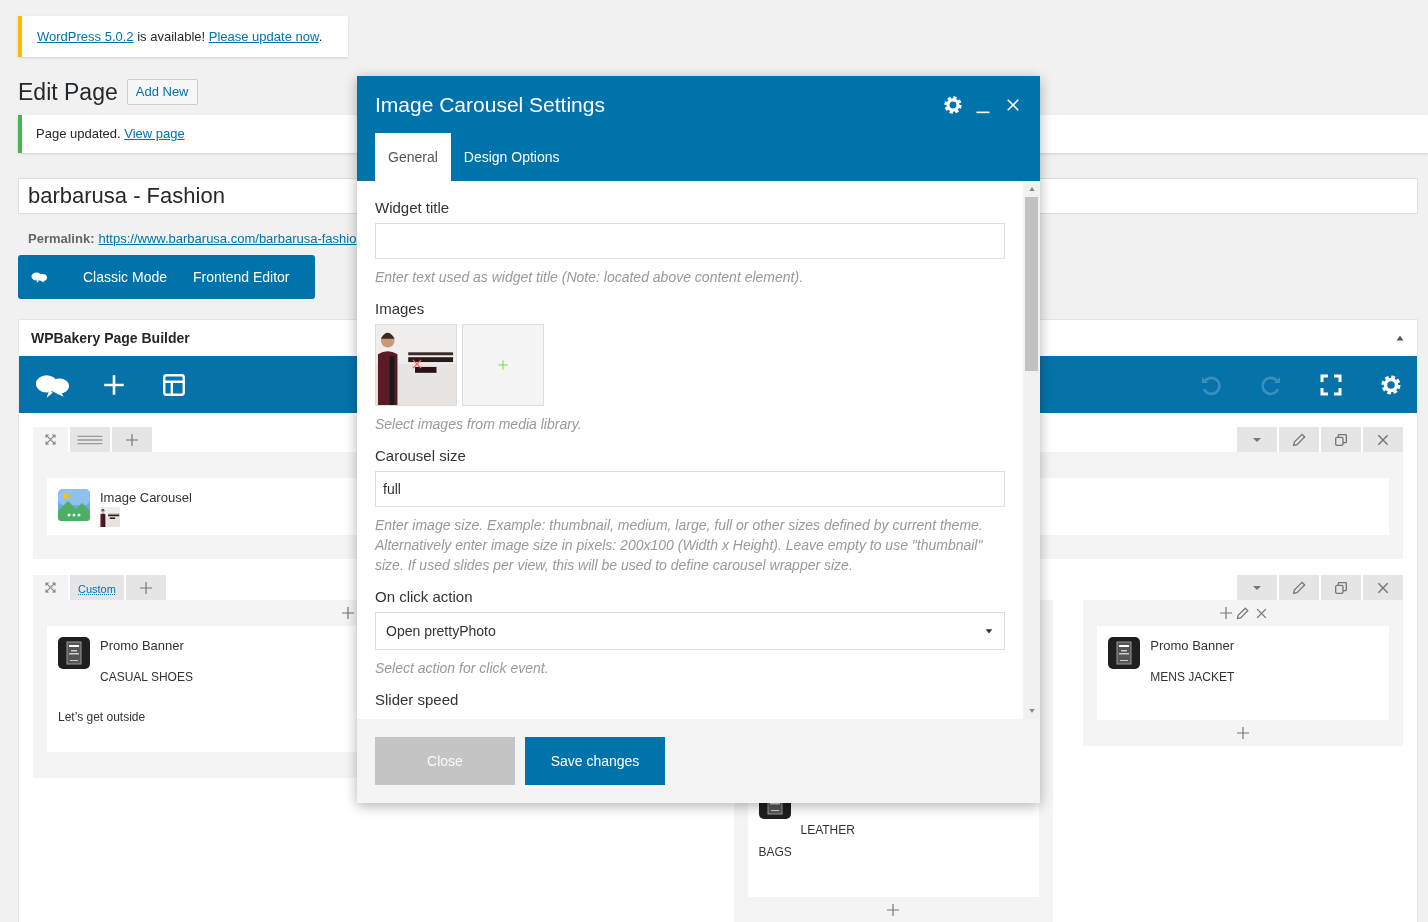 This screenshot has height=922, width=1428. Describe the element at coordinates (110, 134) in the screenshot. I see `updated-notice-text: Page updated. View page` at that location.